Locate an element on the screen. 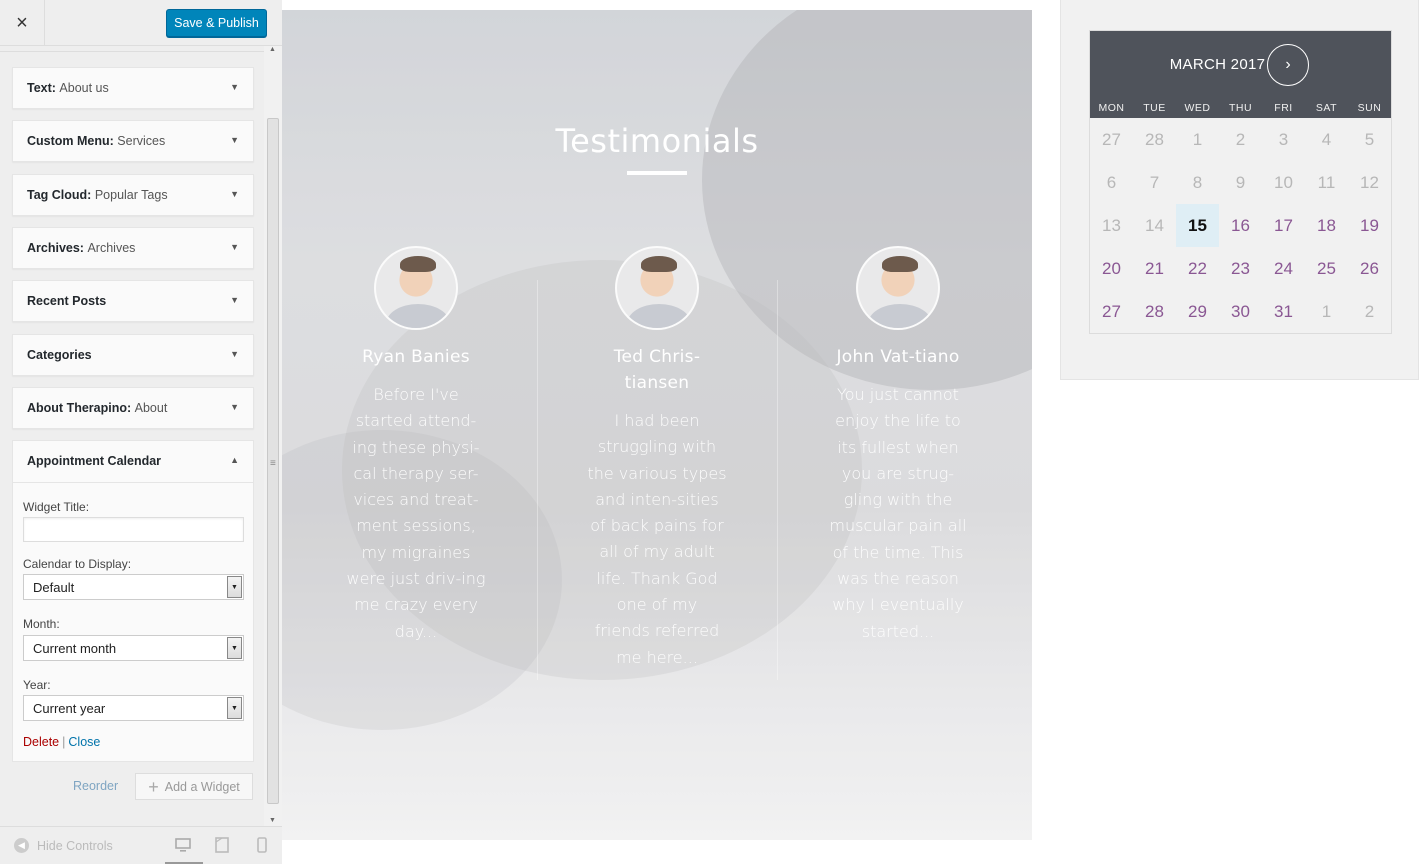 The width and height of the screenshot is (1419, 864). panel-scrollbar: ▲ ≡ ▼ is located at coordinates (273, 436).